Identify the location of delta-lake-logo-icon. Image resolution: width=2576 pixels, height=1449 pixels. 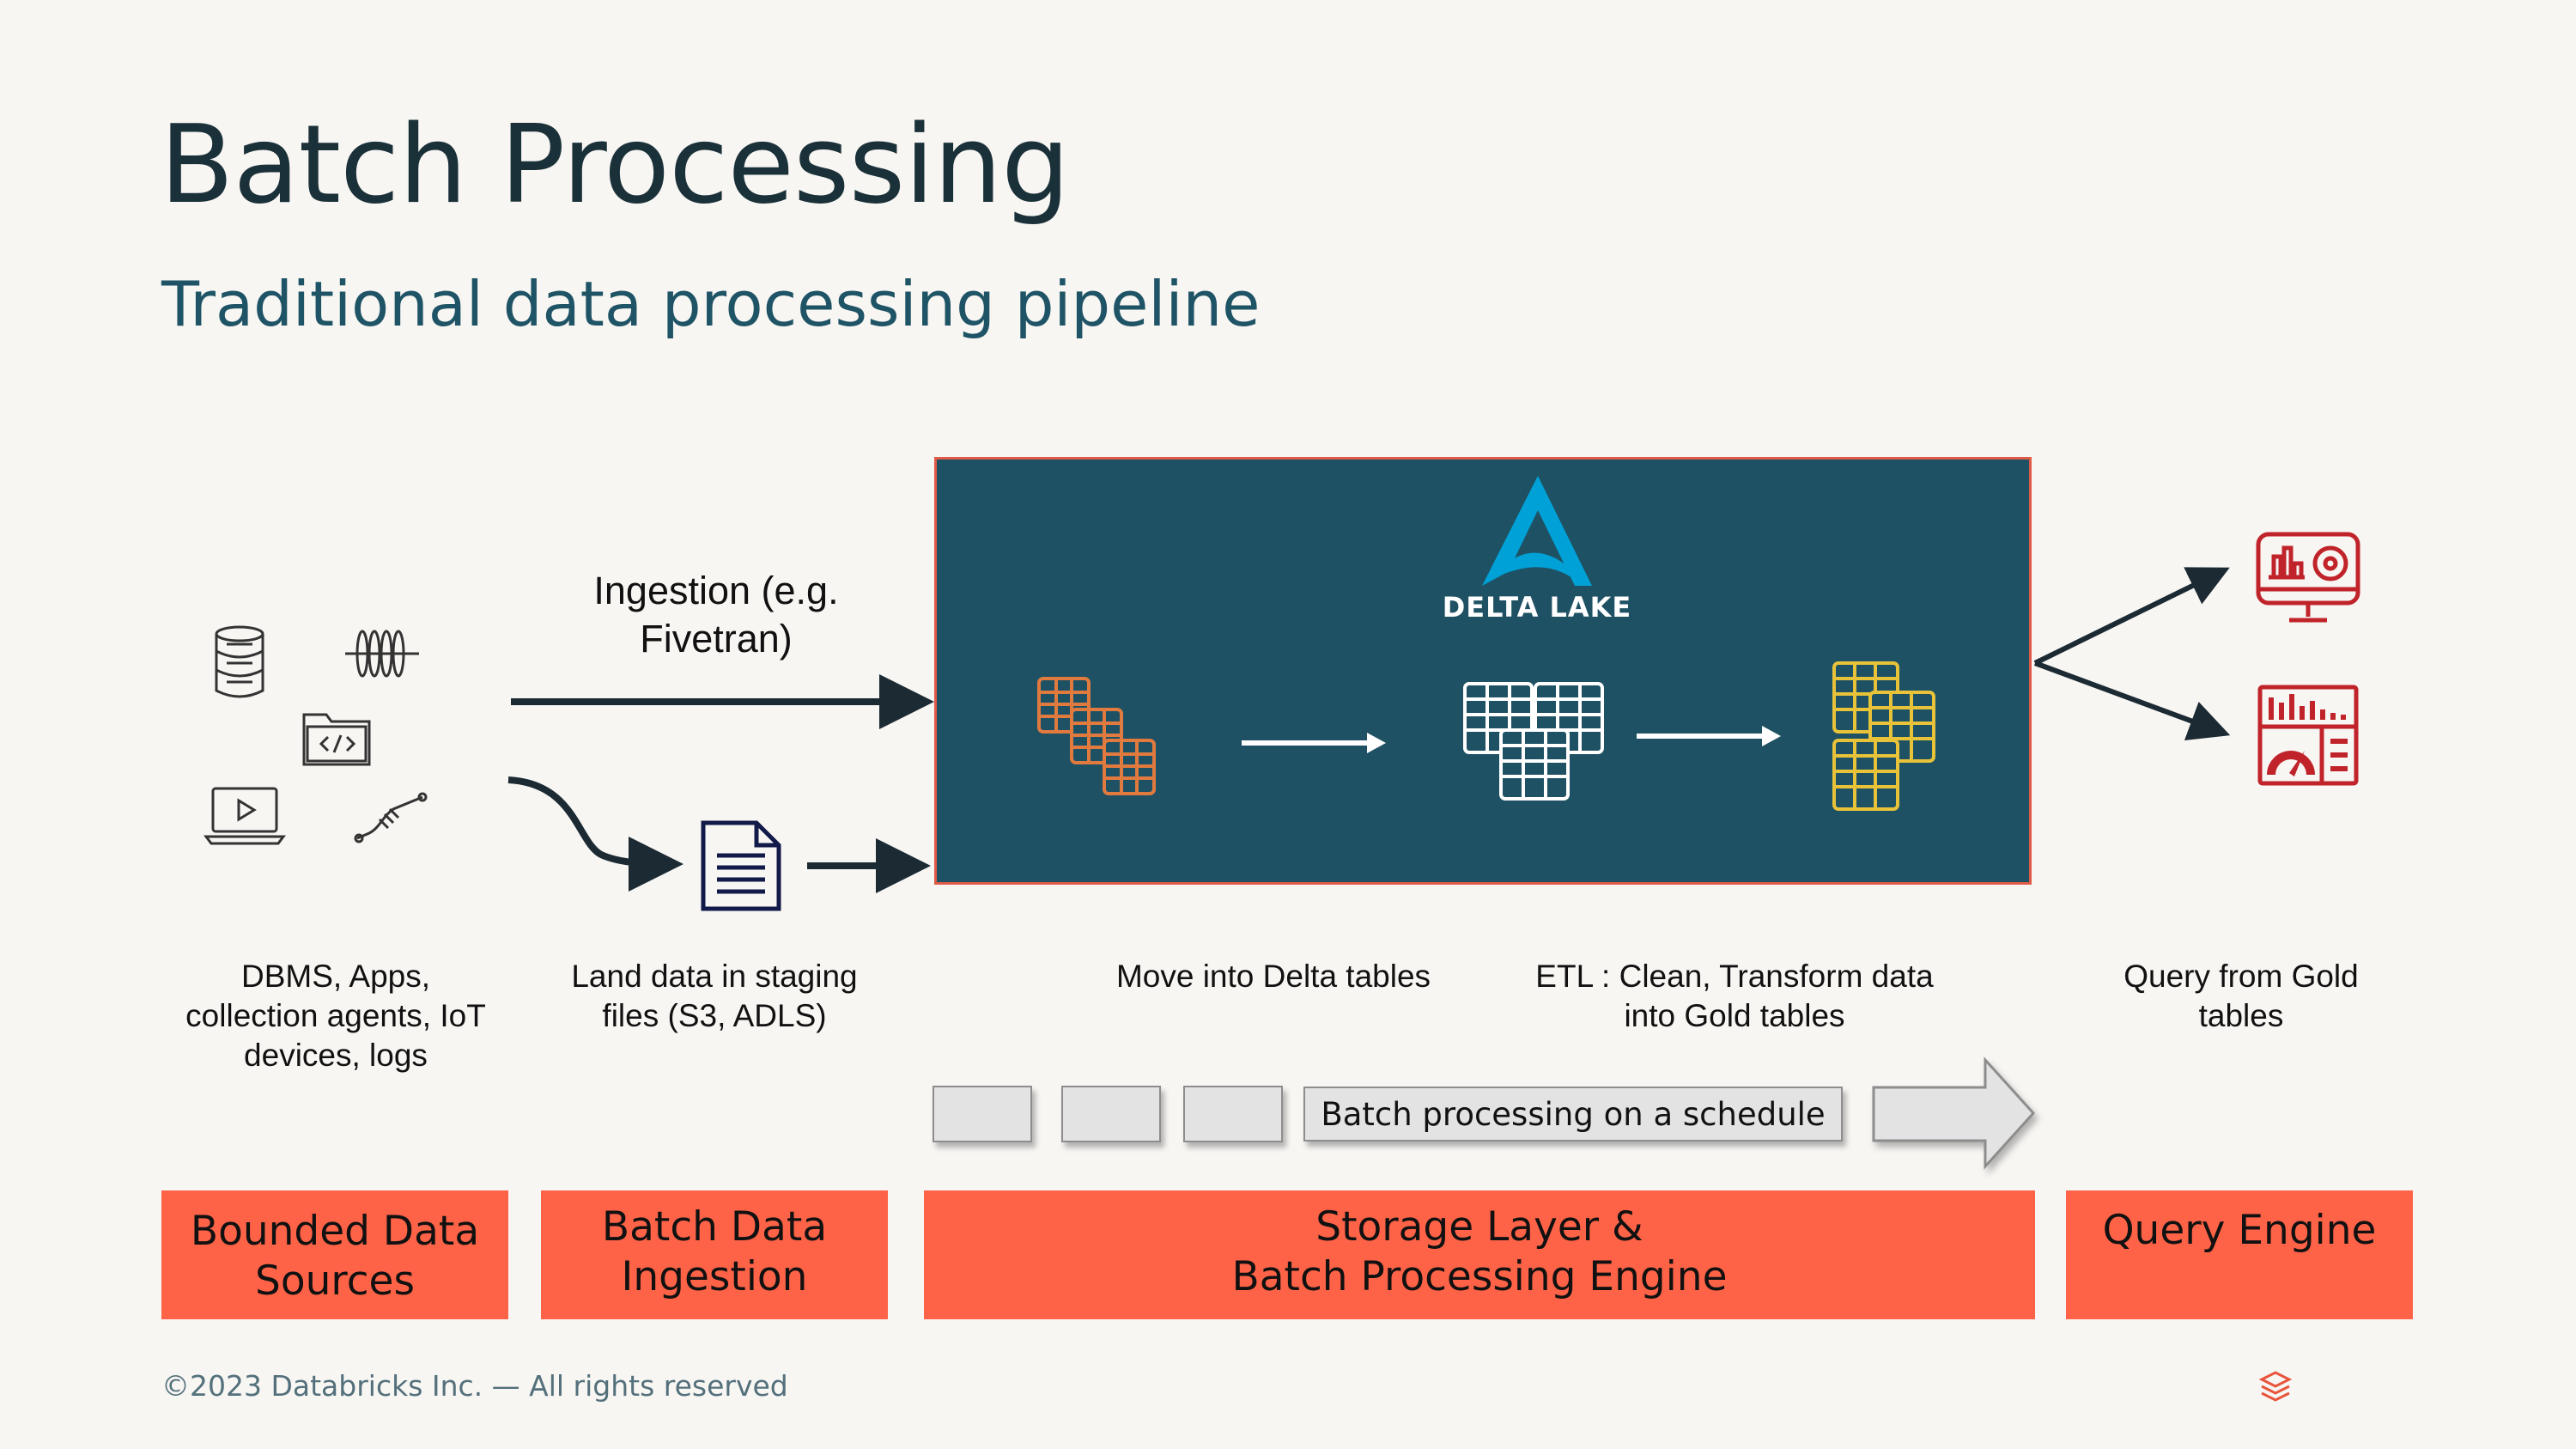
(1537, 531).